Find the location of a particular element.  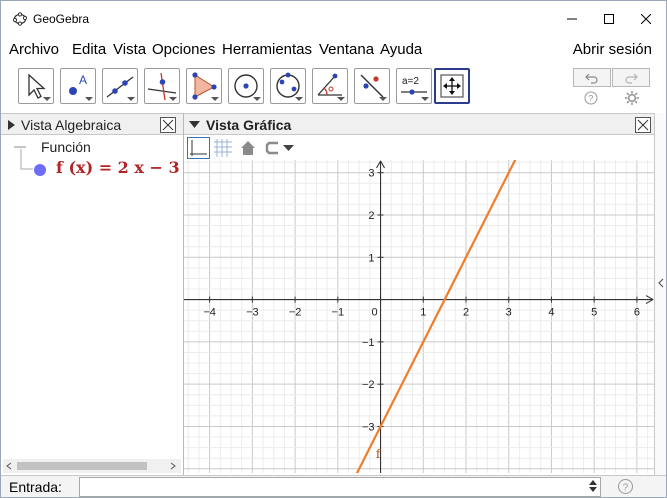

minimize-icon is located at coordinates (572, 19).